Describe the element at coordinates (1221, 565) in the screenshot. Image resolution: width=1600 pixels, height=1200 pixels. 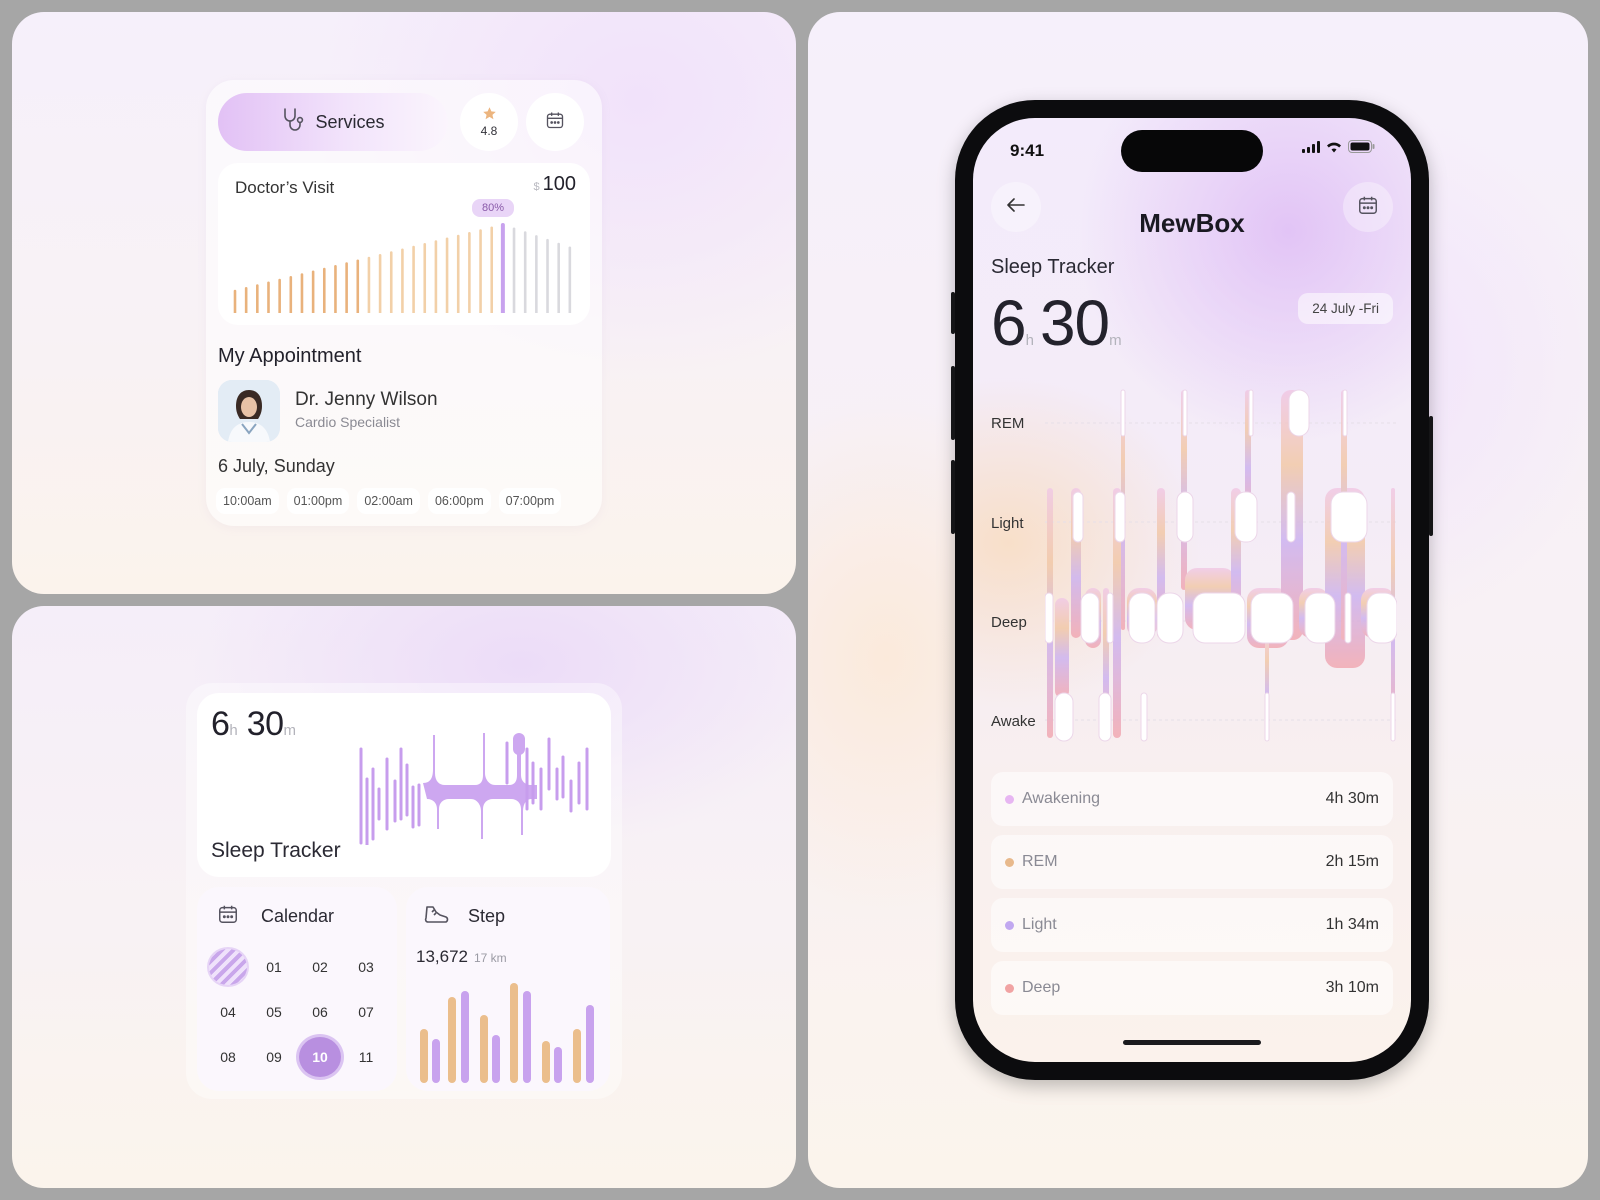
I see `sleep-stage-chart` at that location.